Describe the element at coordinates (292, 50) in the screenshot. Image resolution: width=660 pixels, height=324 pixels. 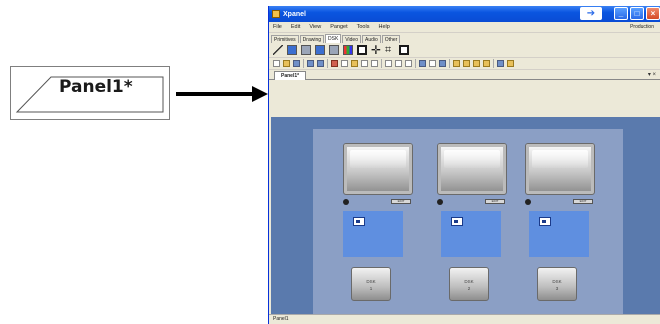
I see `monitor-tool-icon` at that location.